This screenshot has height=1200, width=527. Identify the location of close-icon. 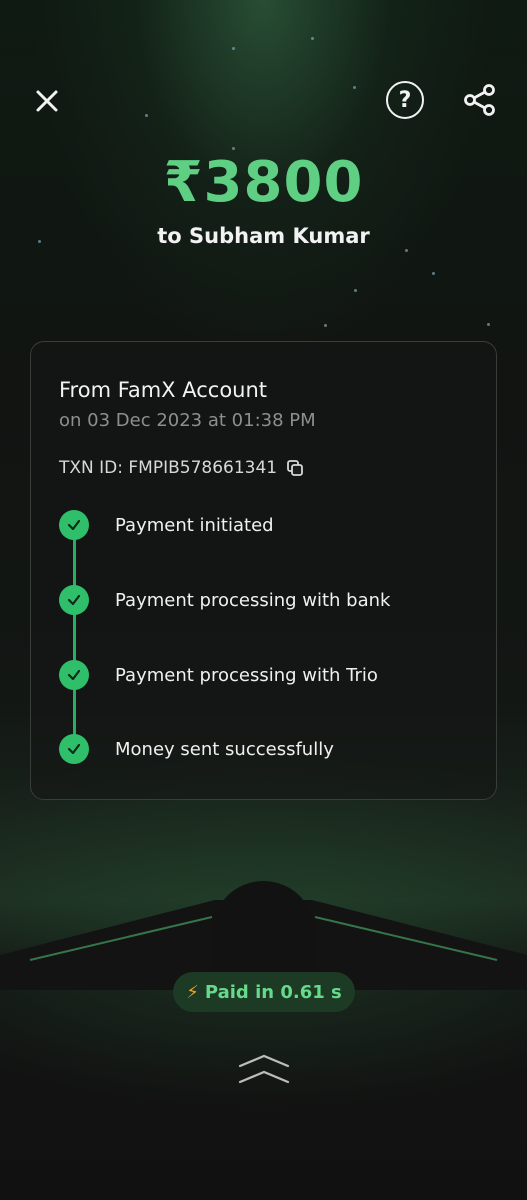
(47, 101).